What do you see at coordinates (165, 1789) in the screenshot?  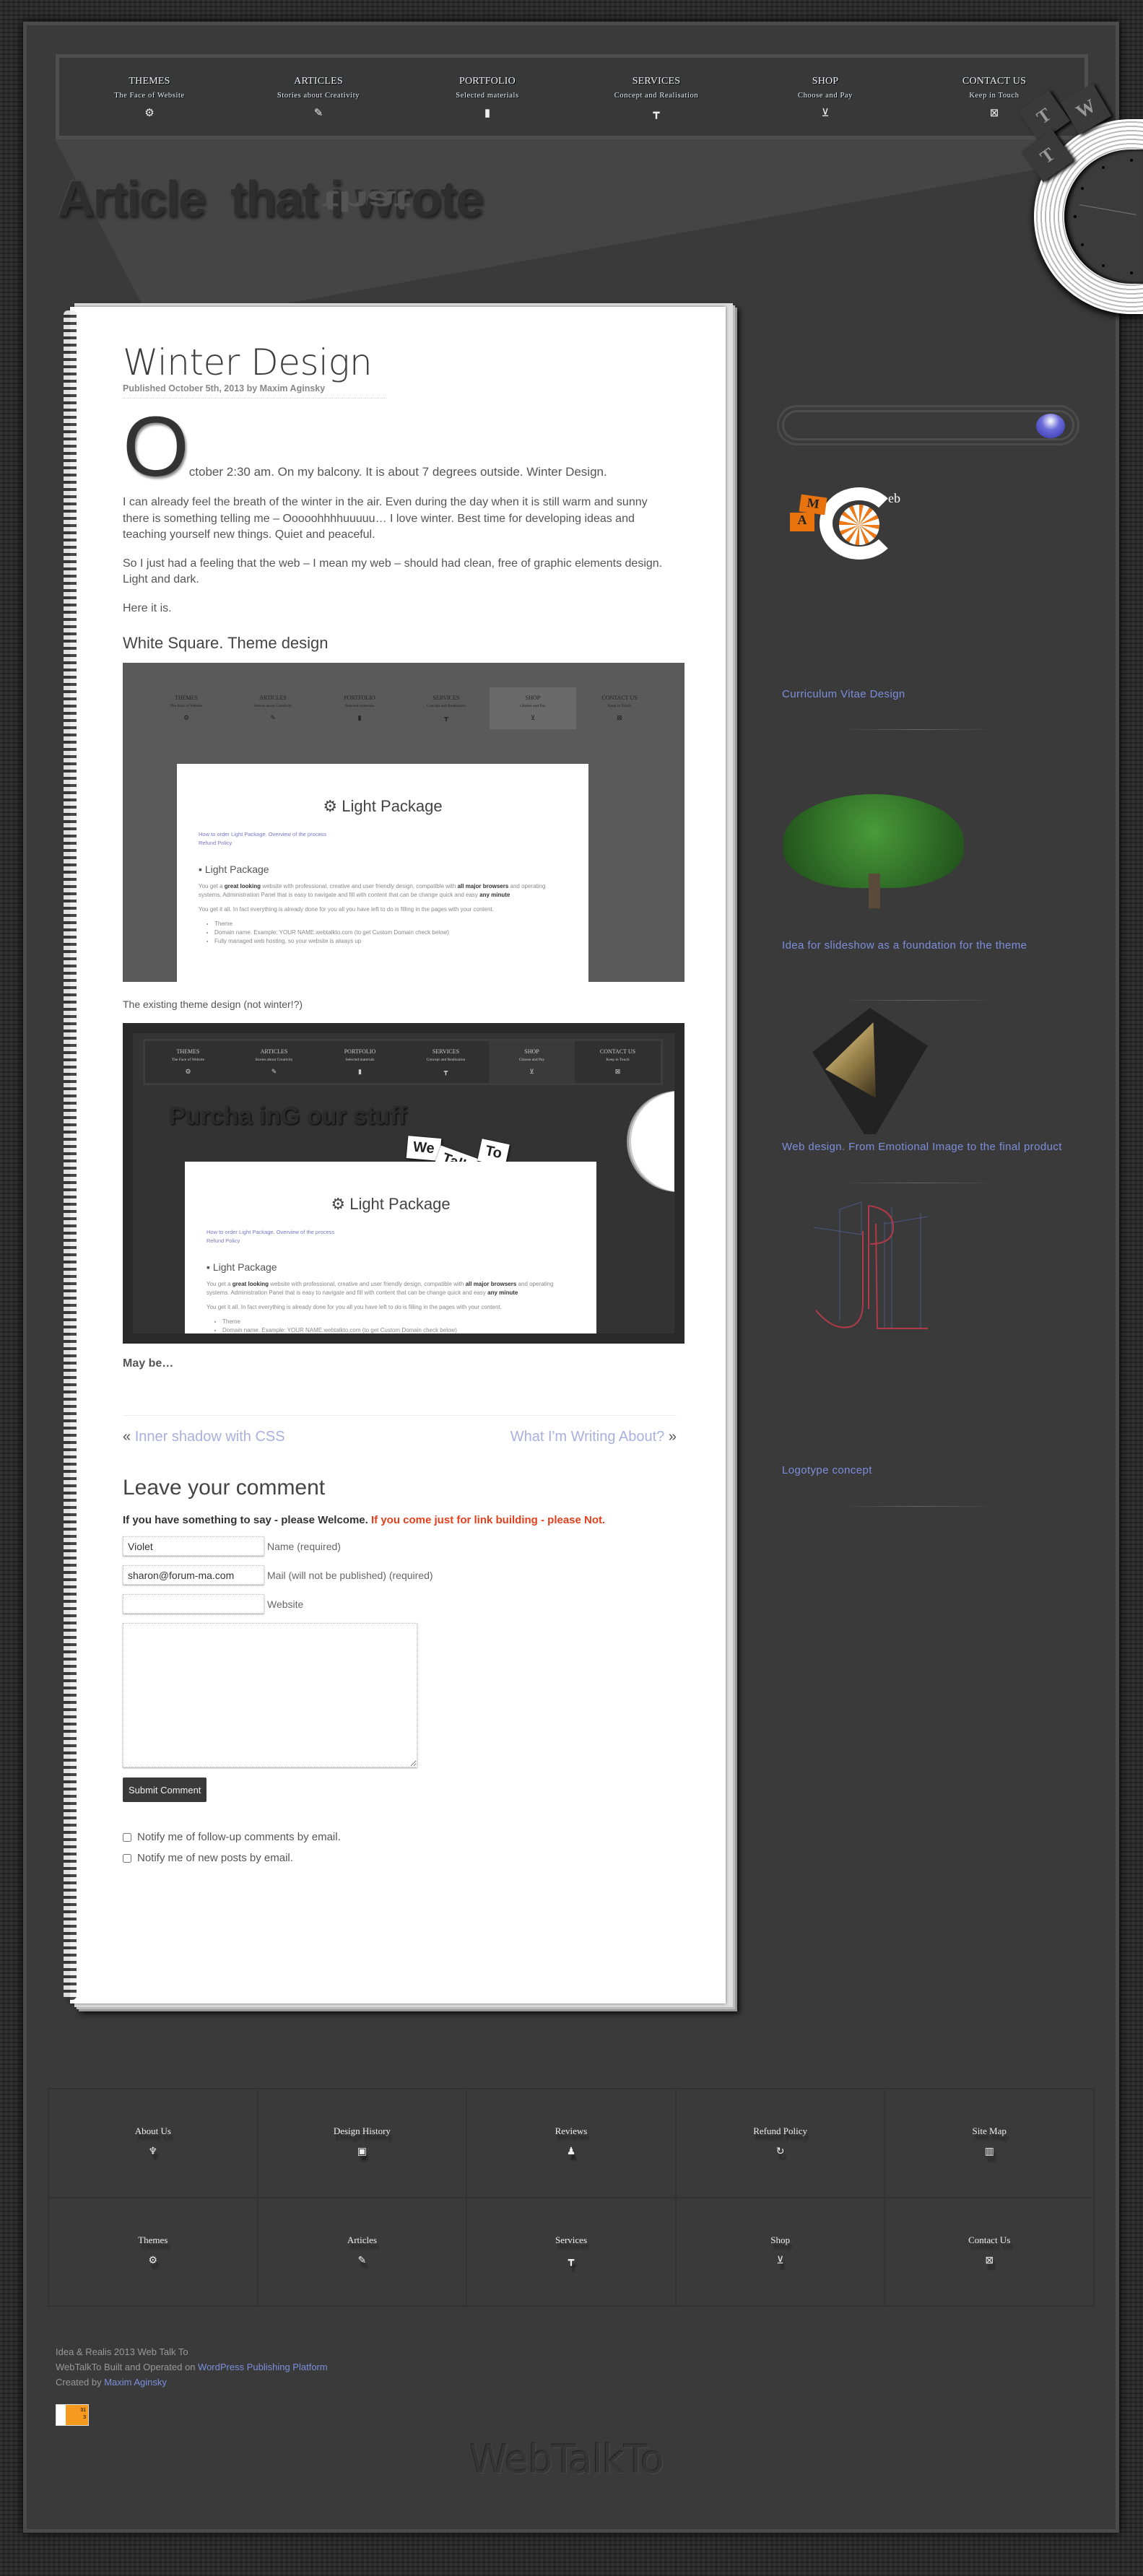 I see `submit-comment-button: Submit Comment` at bounding box center [165, 1789].